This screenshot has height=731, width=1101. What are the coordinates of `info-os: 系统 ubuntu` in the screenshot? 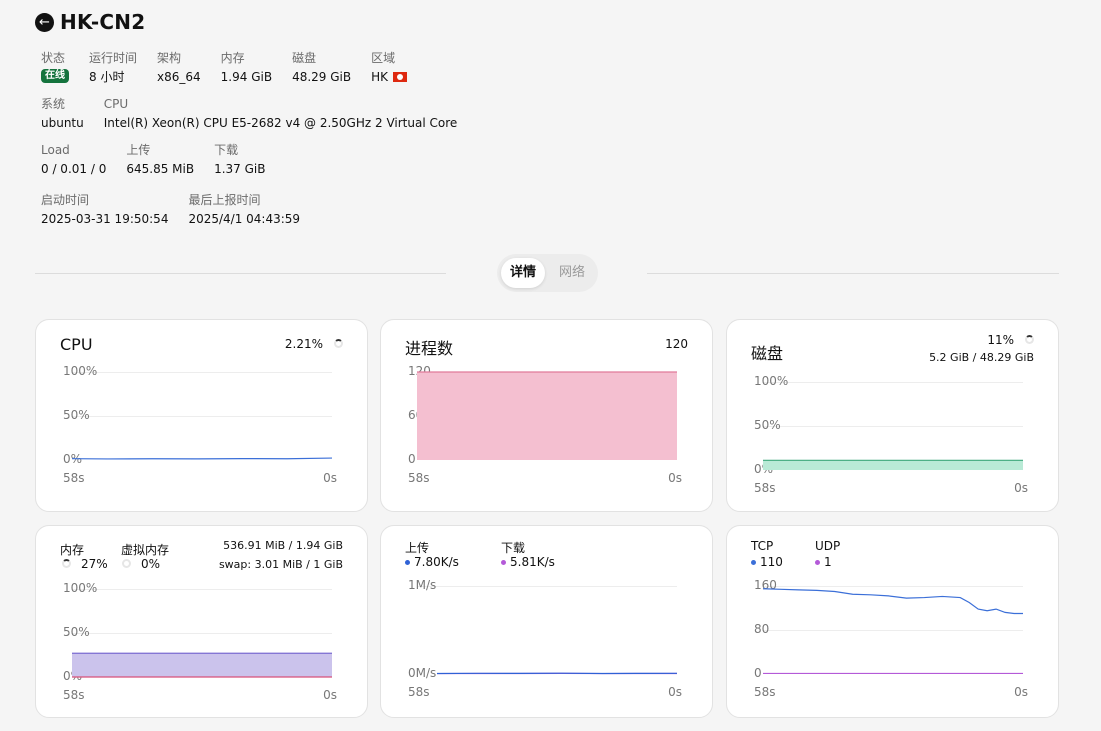 It's located at (62, 113).